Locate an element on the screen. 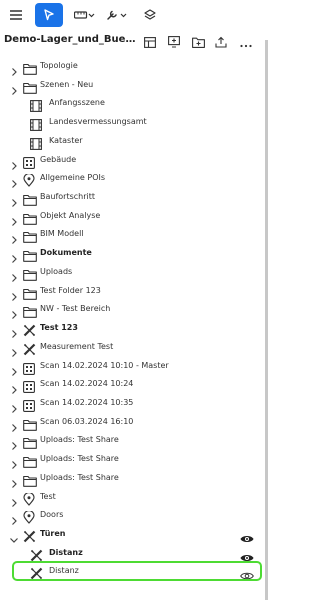  menu-button is located at coordinates (16, 15).